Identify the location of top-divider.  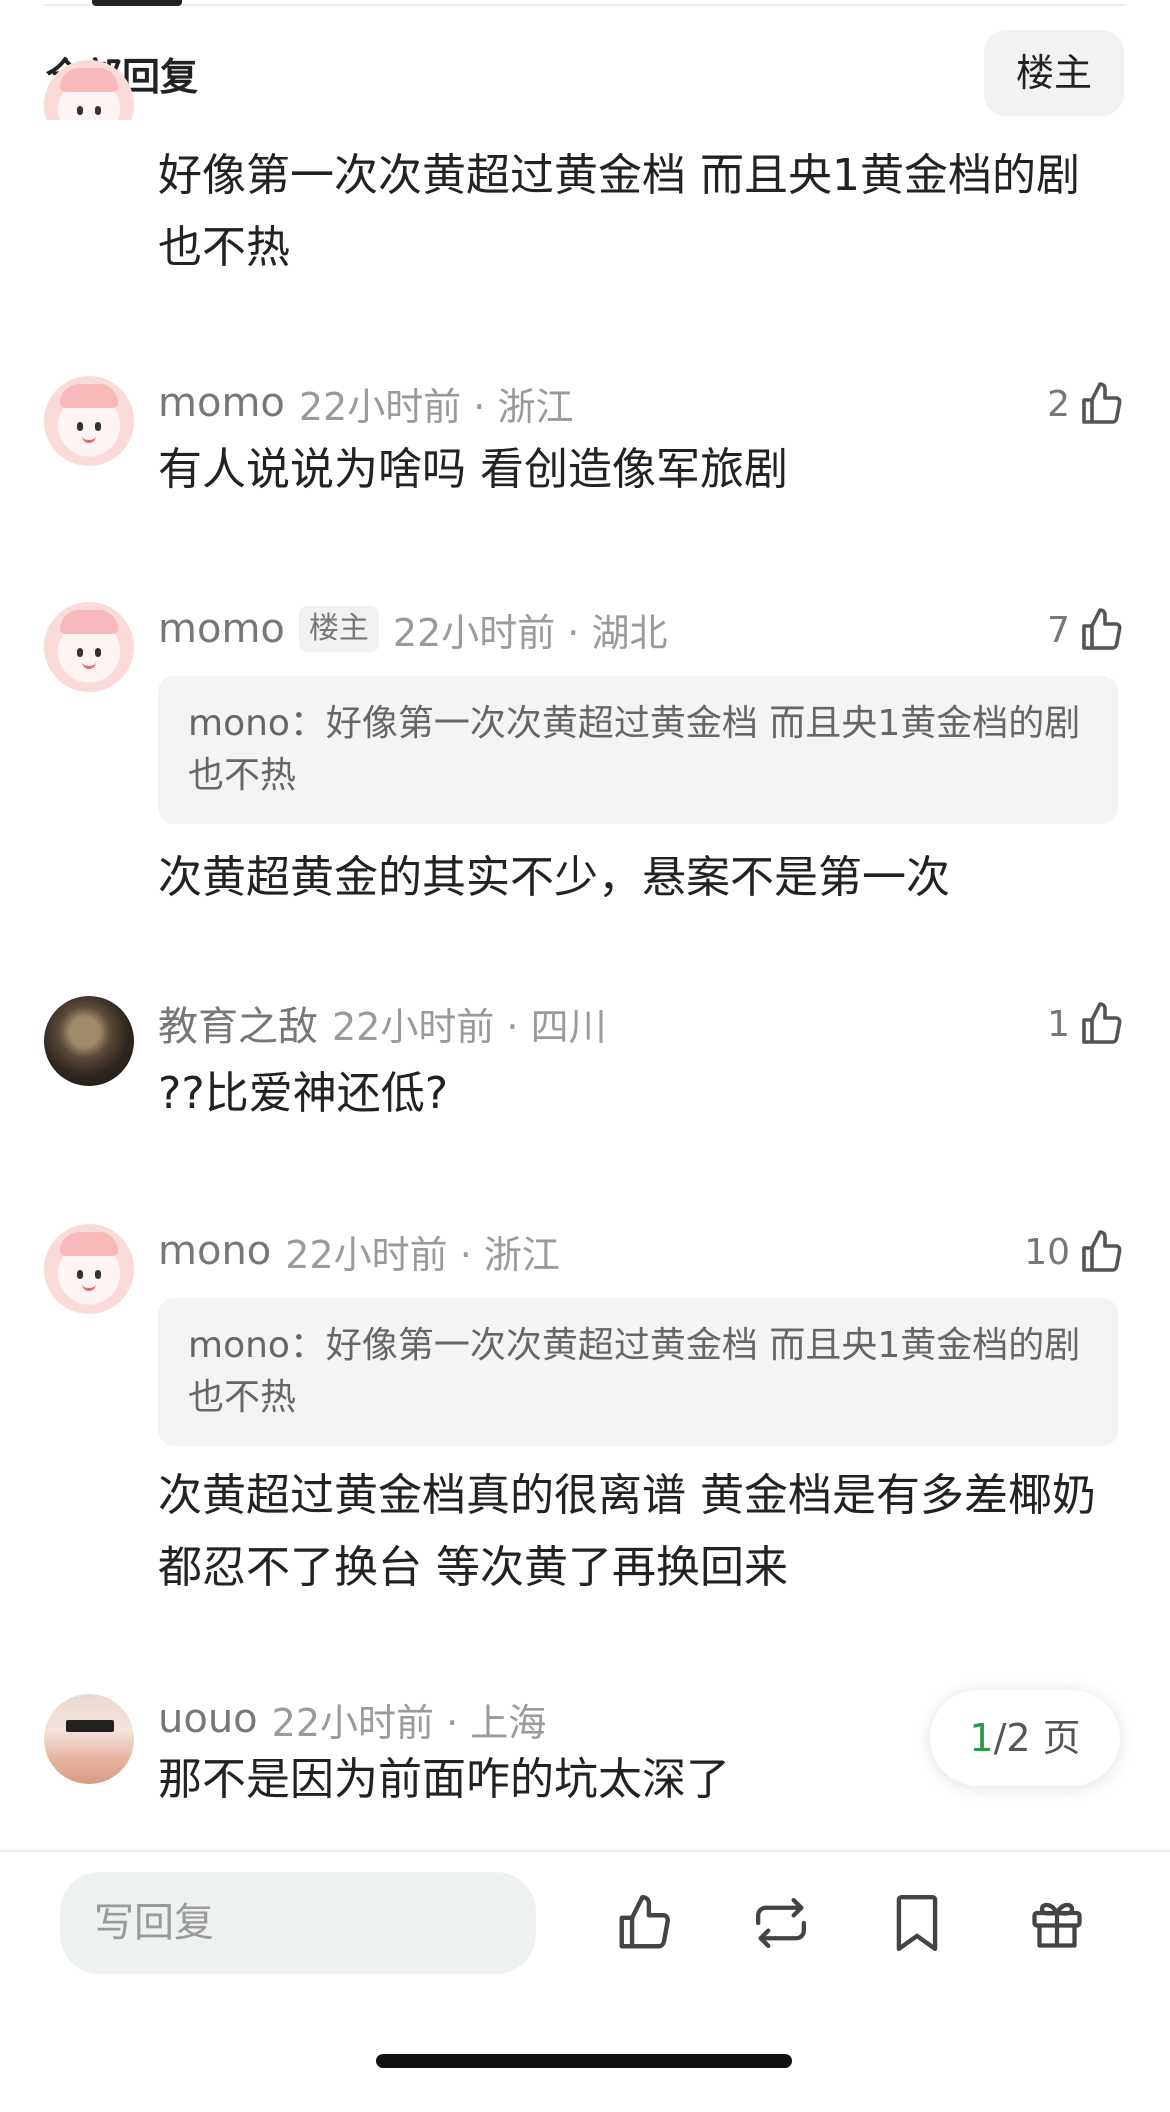
(585, 5).